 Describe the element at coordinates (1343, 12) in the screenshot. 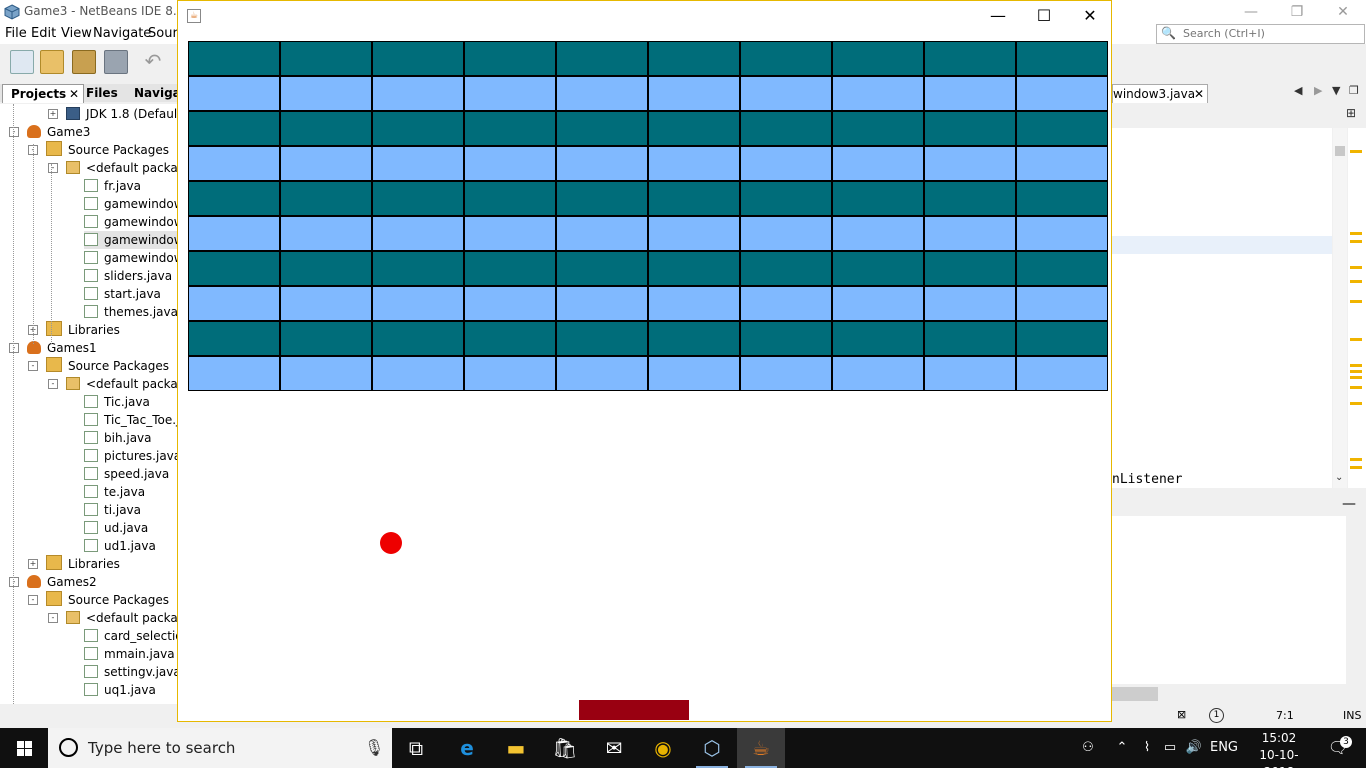

I see `netbeans-close-button: ✕` at that location.